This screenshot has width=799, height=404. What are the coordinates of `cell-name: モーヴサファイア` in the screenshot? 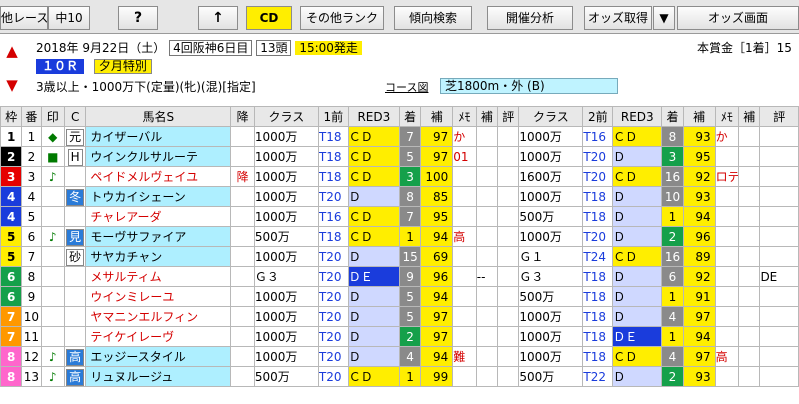 It's located at (158, 236).